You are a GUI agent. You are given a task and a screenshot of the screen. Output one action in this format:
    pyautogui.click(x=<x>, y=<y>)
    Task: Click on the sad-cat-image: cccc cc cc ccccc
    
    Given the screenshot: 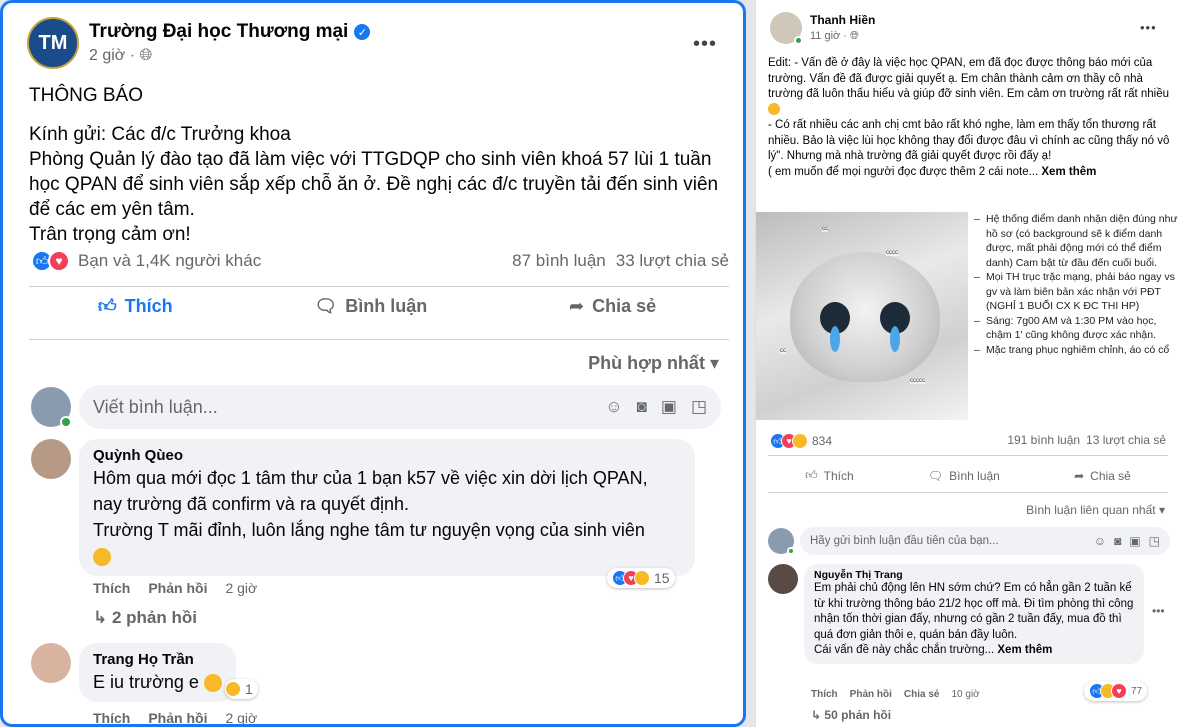 What is the action you would take?
    pyautogui.click(x=862, y=316)
    